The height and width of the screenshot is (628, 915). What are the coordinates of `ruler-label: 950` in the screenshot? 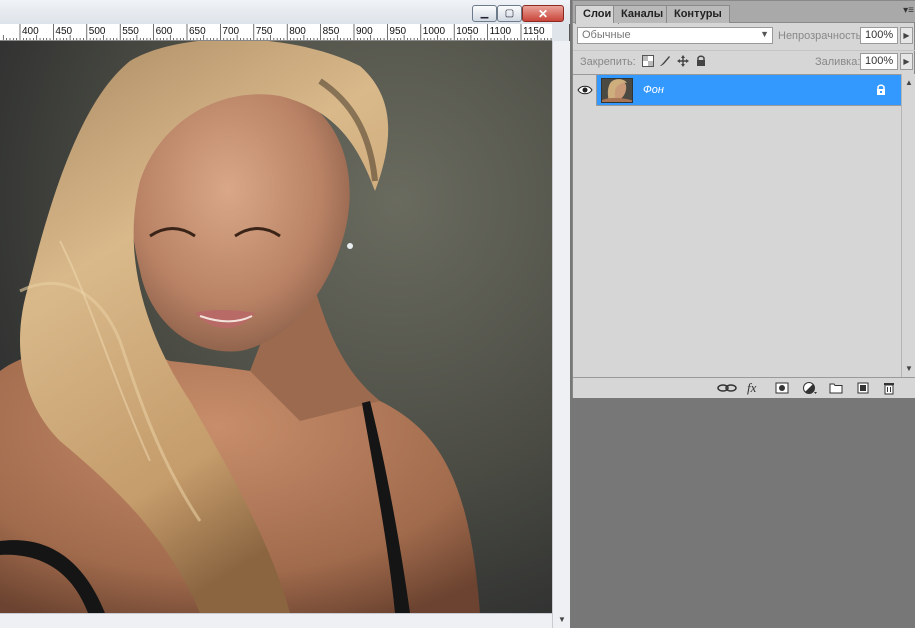 It's located at (397, 31).